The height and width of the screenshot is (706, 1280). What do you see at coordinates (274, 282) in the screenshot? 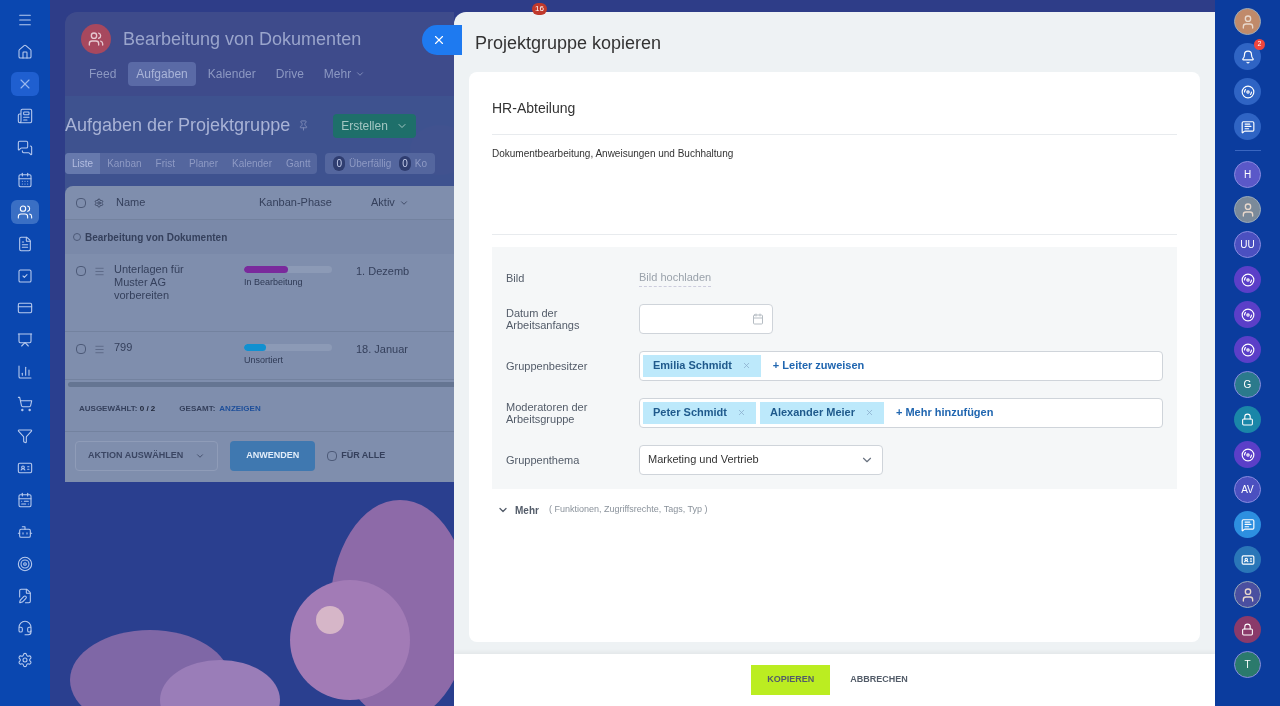
I see `phase-label: In Bearbeitung` at bounding box center [274, 282].